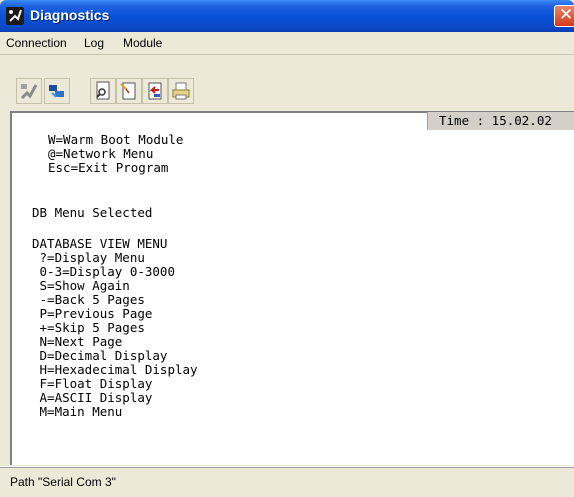 This screenshot has width=574, height=497. Describe the element at coordinates (142, 43) in the screenshot. I see `menu-module: Module` at that location.